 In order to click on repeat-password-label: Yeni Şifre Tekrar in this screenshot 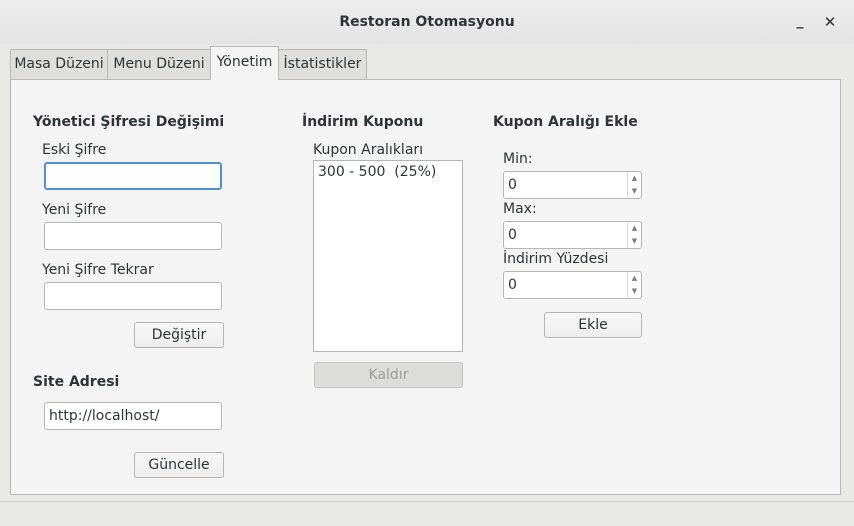, I will do `click(98, 270)`.